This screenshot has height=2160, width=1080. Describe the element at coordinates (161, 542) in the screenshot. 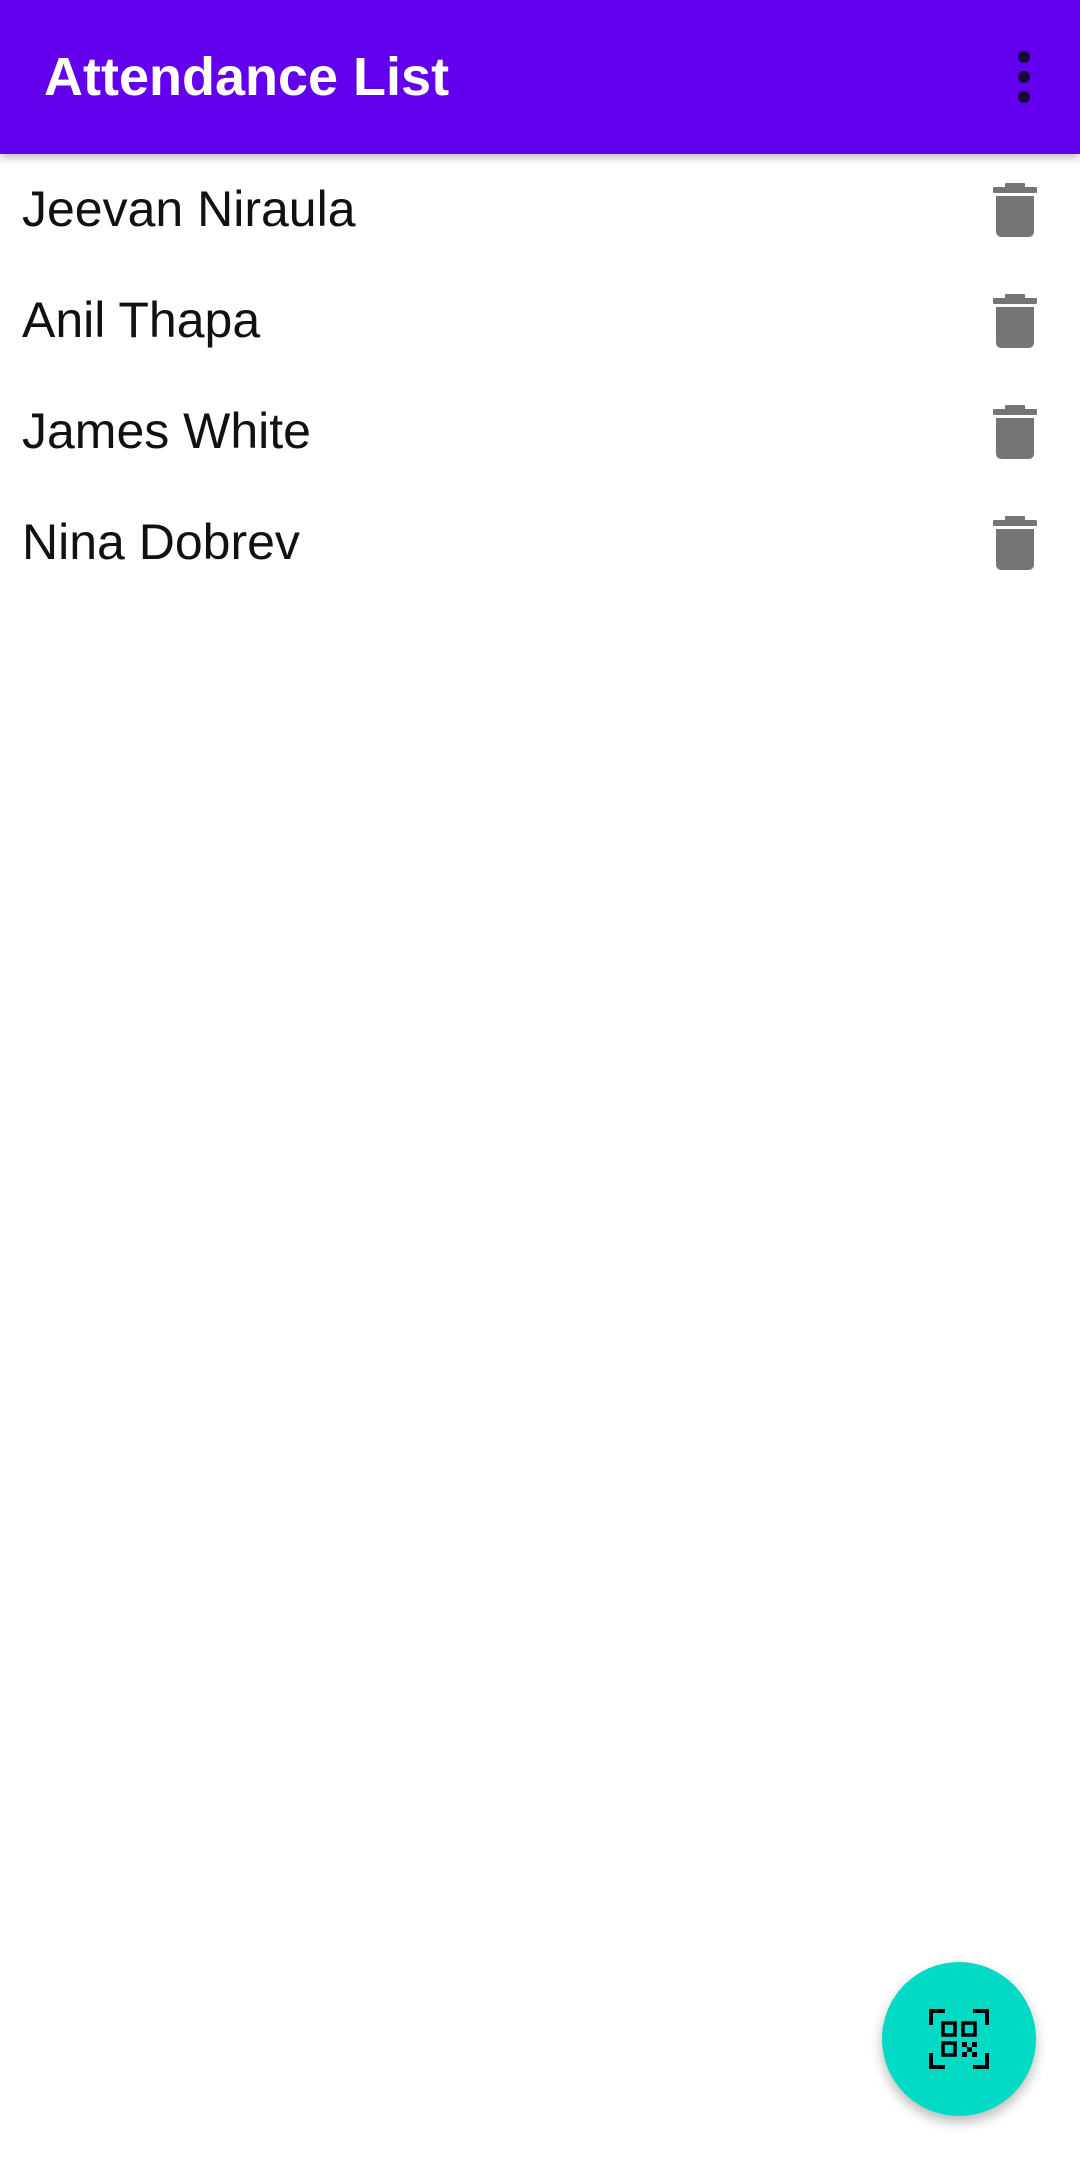

I see `attendee-name: Nina Dobrev` at that location.